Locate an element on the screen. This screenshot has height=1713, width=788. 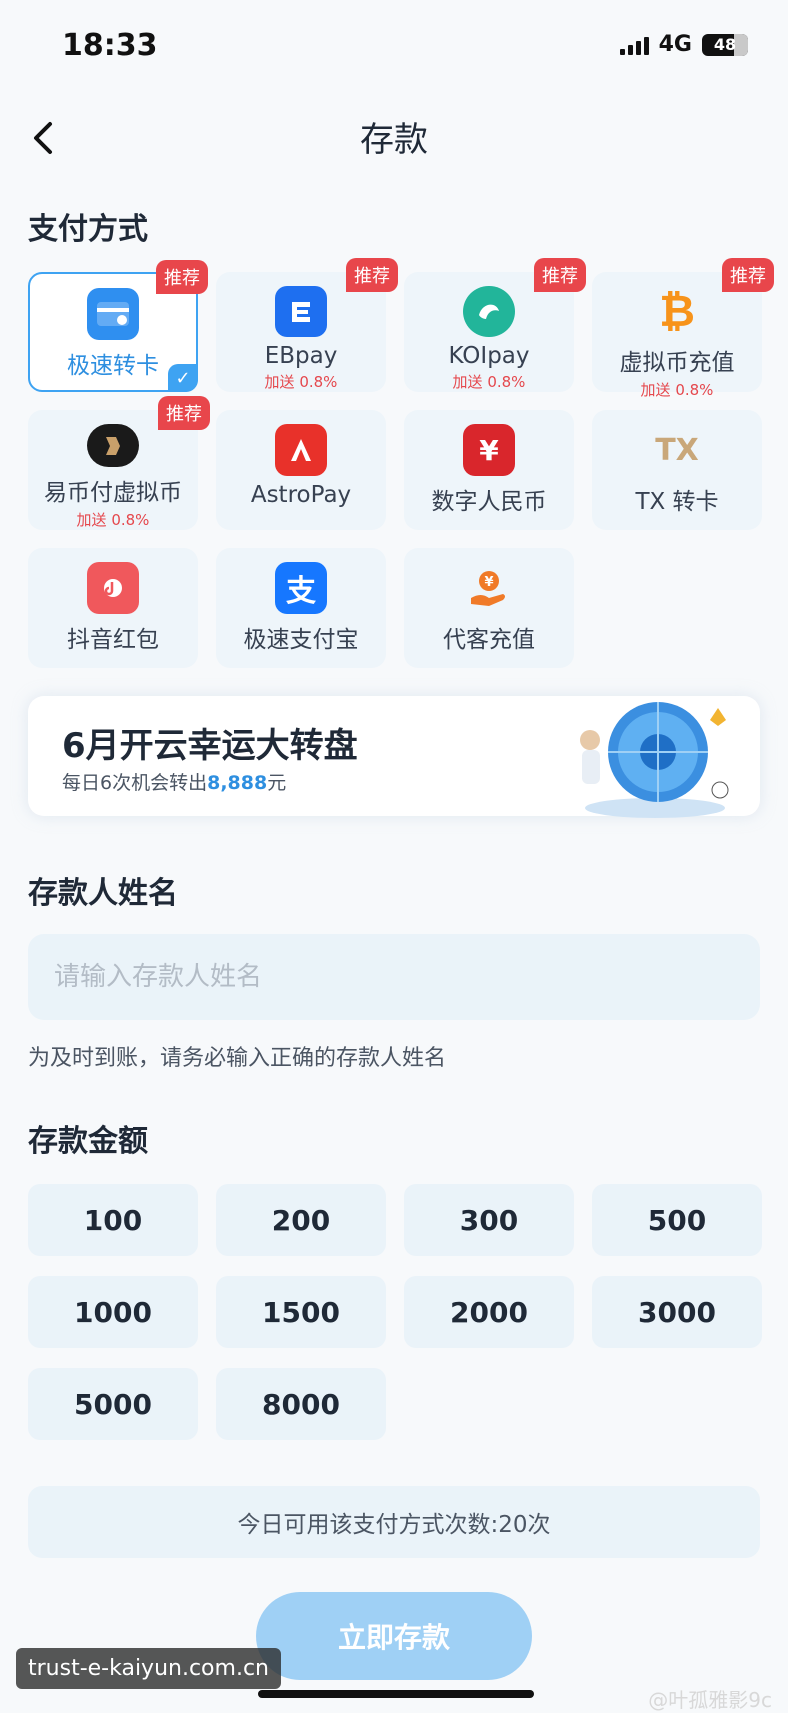
payment-method-name: 易币付虚拟币 is located at coordinates (113, 493).